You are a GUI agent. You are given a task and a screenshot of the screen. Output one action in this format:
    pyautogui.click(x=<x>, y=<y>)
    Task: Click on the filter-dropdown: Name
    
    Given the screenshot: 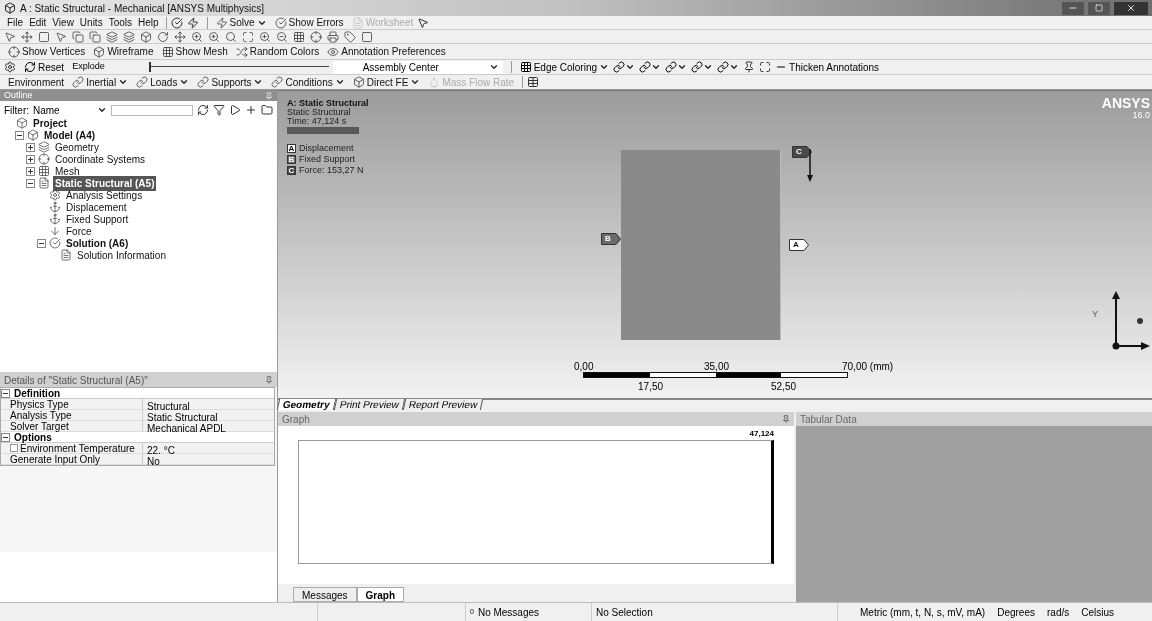 What is the action you would take?
    pyautogui.click(x=70, y=110)
    